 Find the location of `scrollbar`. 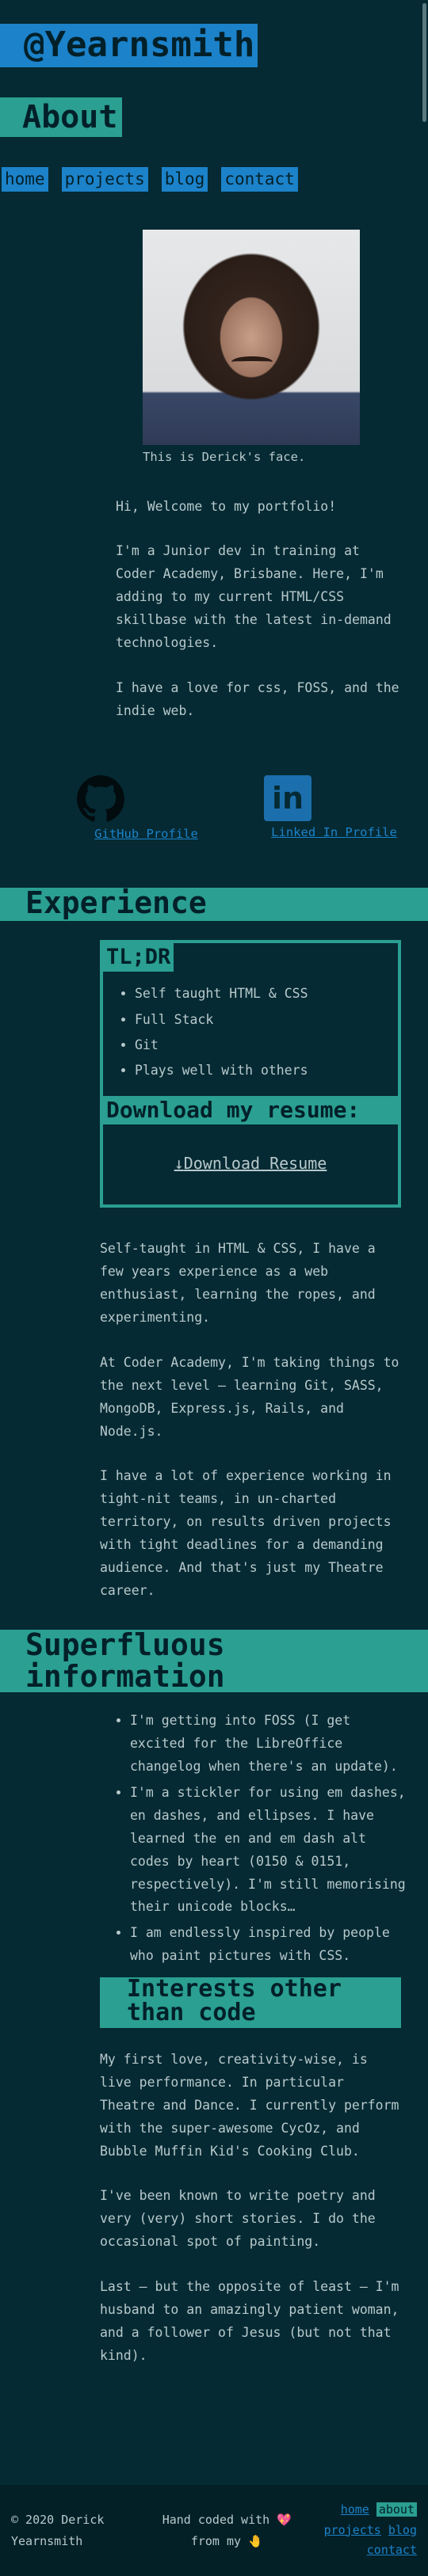

scrollbar is located at coordinates (424, 62).